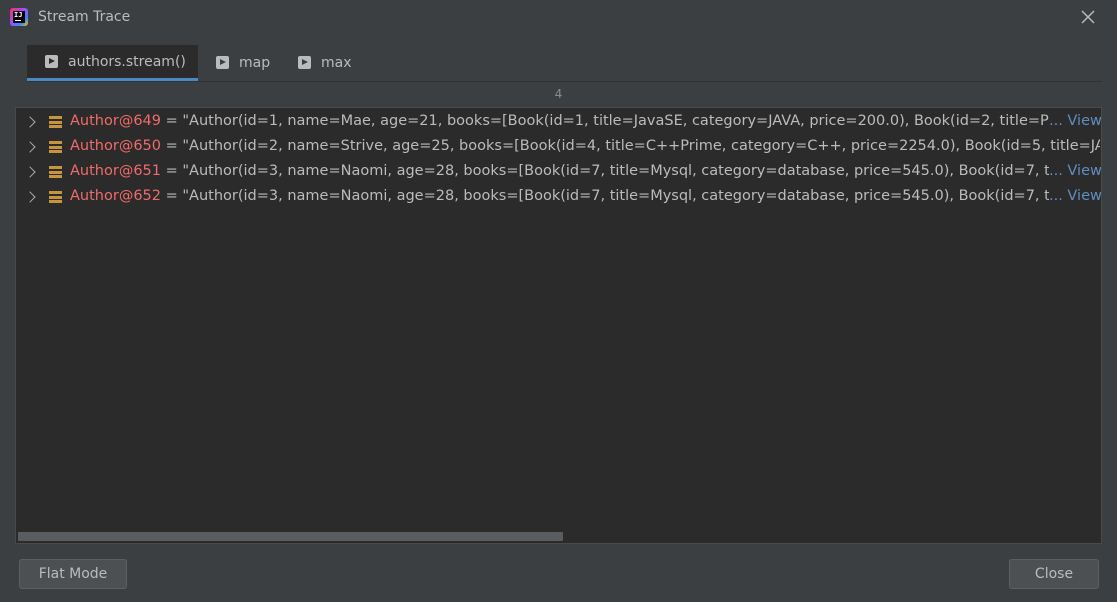  What do you see at coordinates (115, 146) in the screenshot?
I see `variable-name: Author@650` at bounding box center [115, 146].